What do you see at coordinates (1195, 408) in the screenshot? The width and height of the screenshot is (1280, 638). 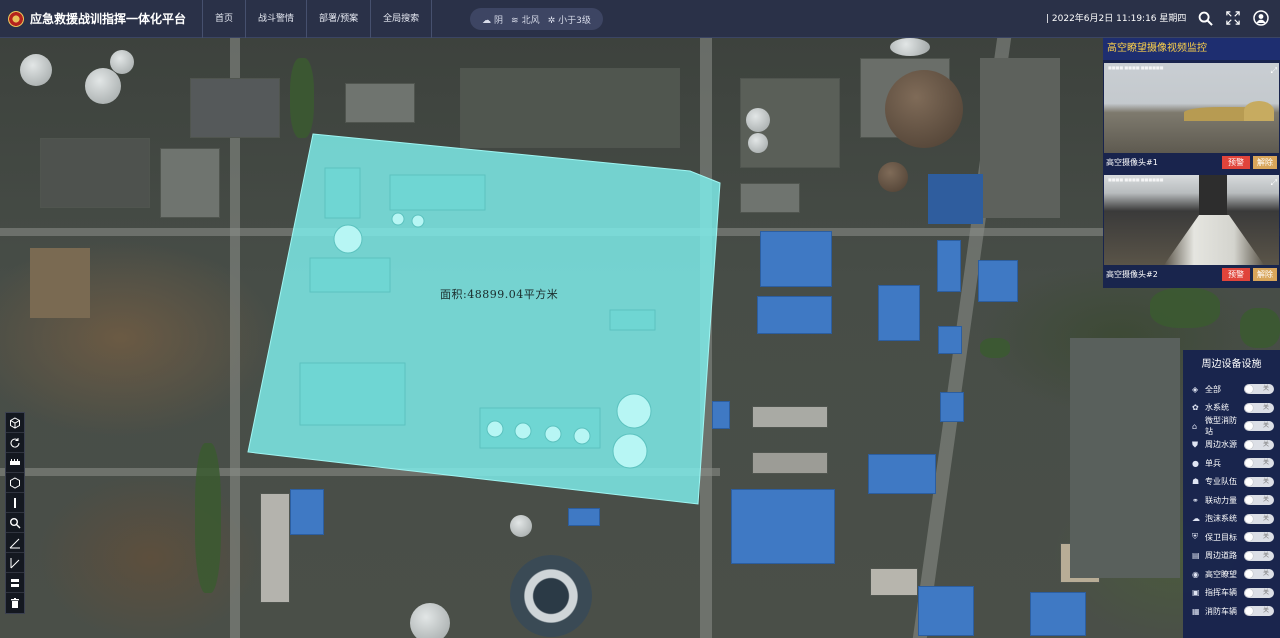 I see `water-icon: ✿` at bounding box center [1195, 408].